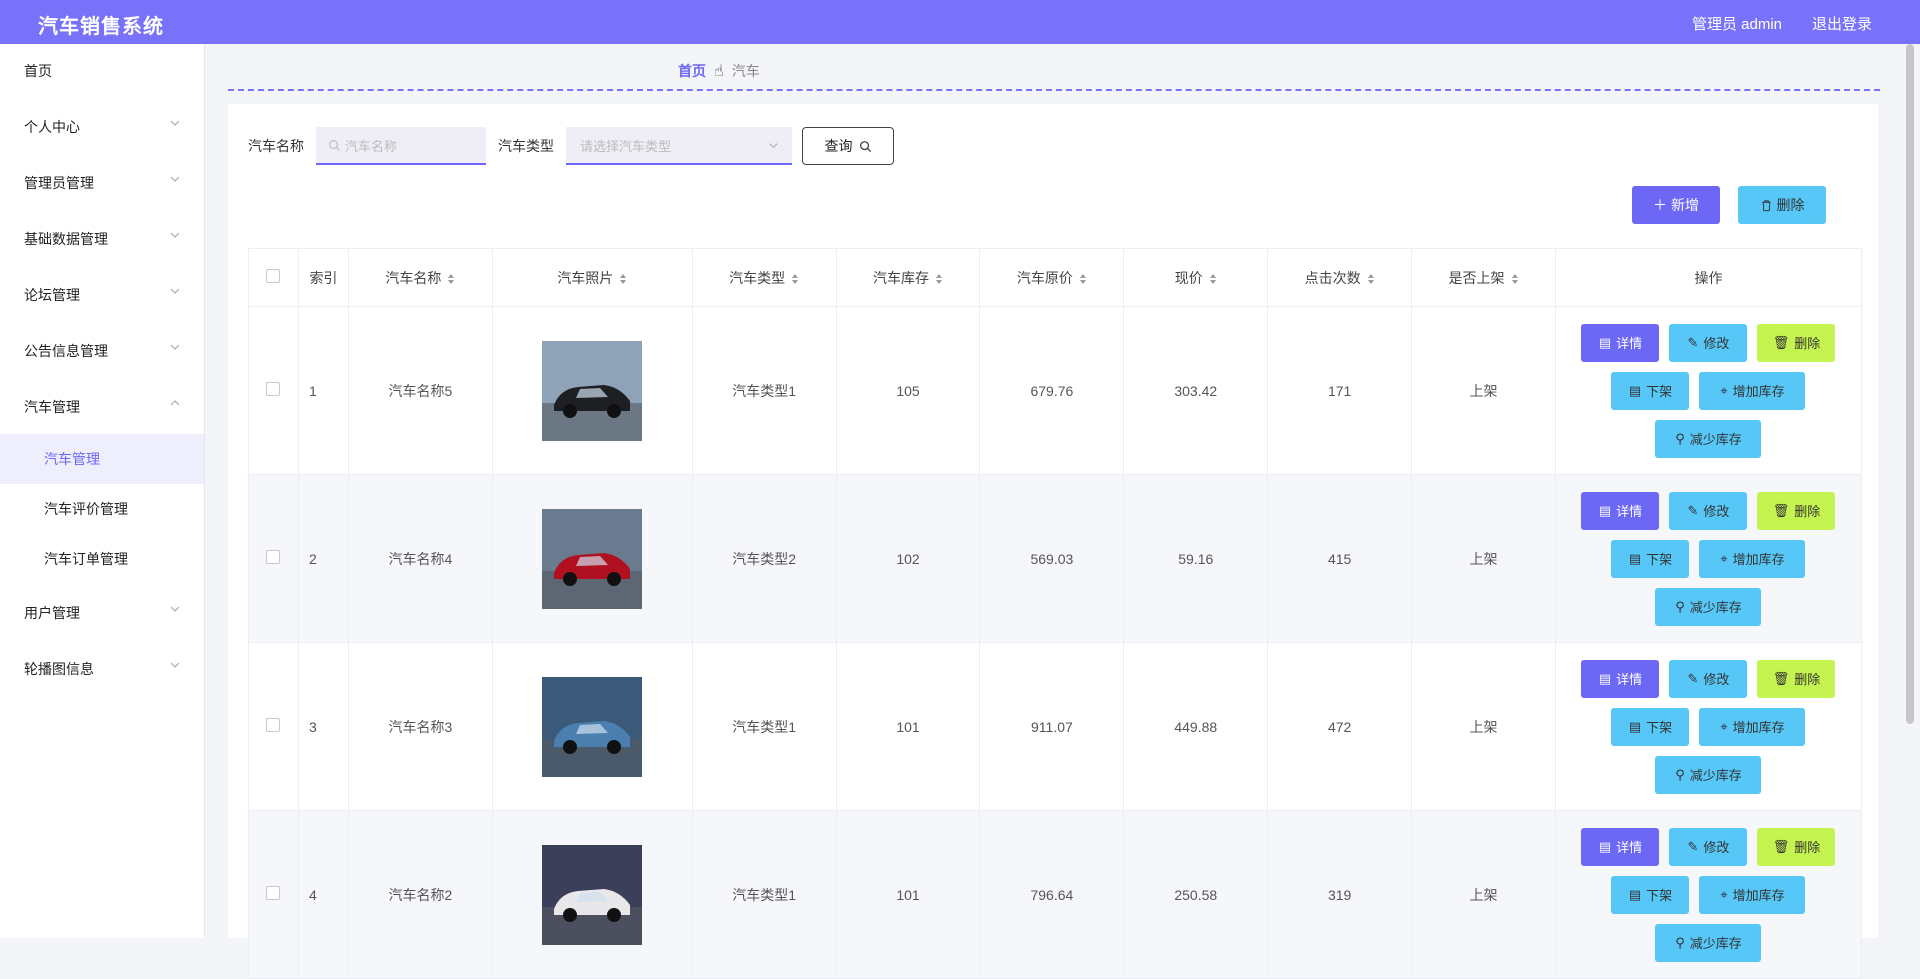 This screenshot has width=1920, height=979. I want to click on breadcrumb-home: 首页, so click(692, 71).